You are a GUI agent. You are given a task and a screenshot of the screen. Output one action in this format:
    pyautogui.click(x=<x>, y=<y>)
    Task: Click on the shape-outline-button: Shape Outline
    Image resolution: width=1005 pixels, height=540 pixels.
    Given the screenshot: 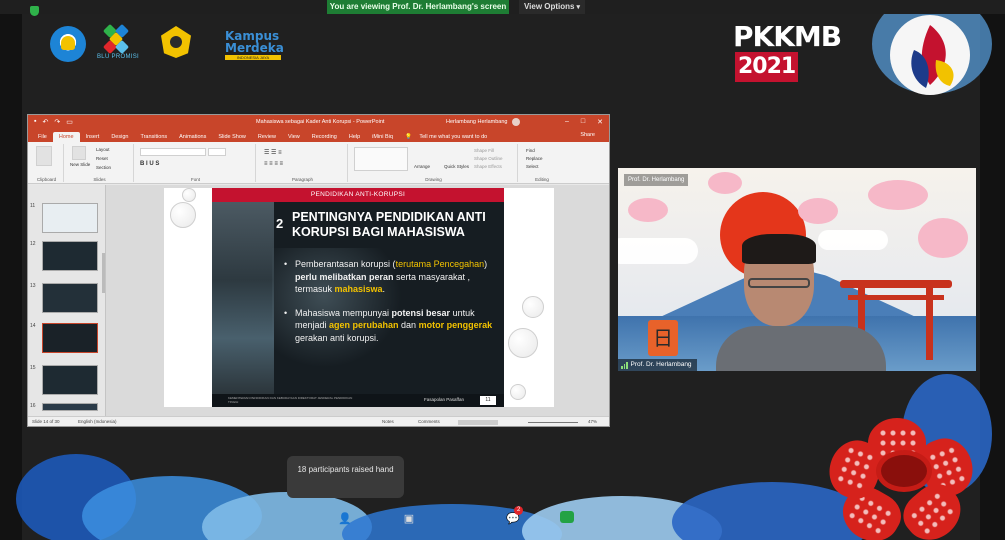 What is the action you would take?
    pyautogui.click(x=488, y=158)
    